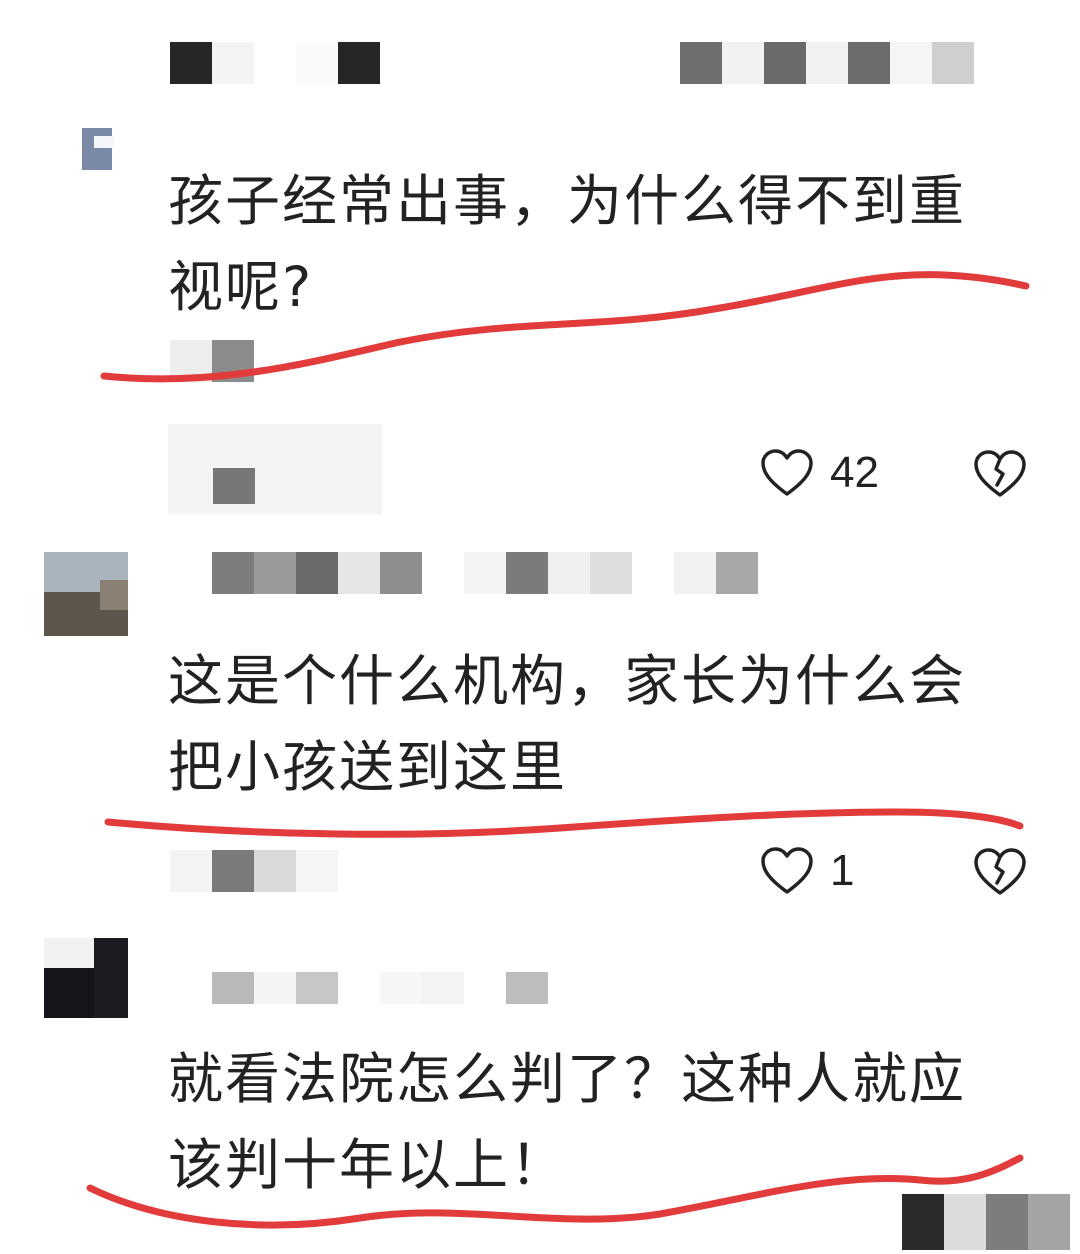 Image resolution: width=1080 pixels, height=1254 pixels. What do you see at coordinates (567, 1122) in the screenshot?
I see `comment-text: 就看法院怎么判了？这种人就应该判十年以上！` at bounding box center [567, 1122].